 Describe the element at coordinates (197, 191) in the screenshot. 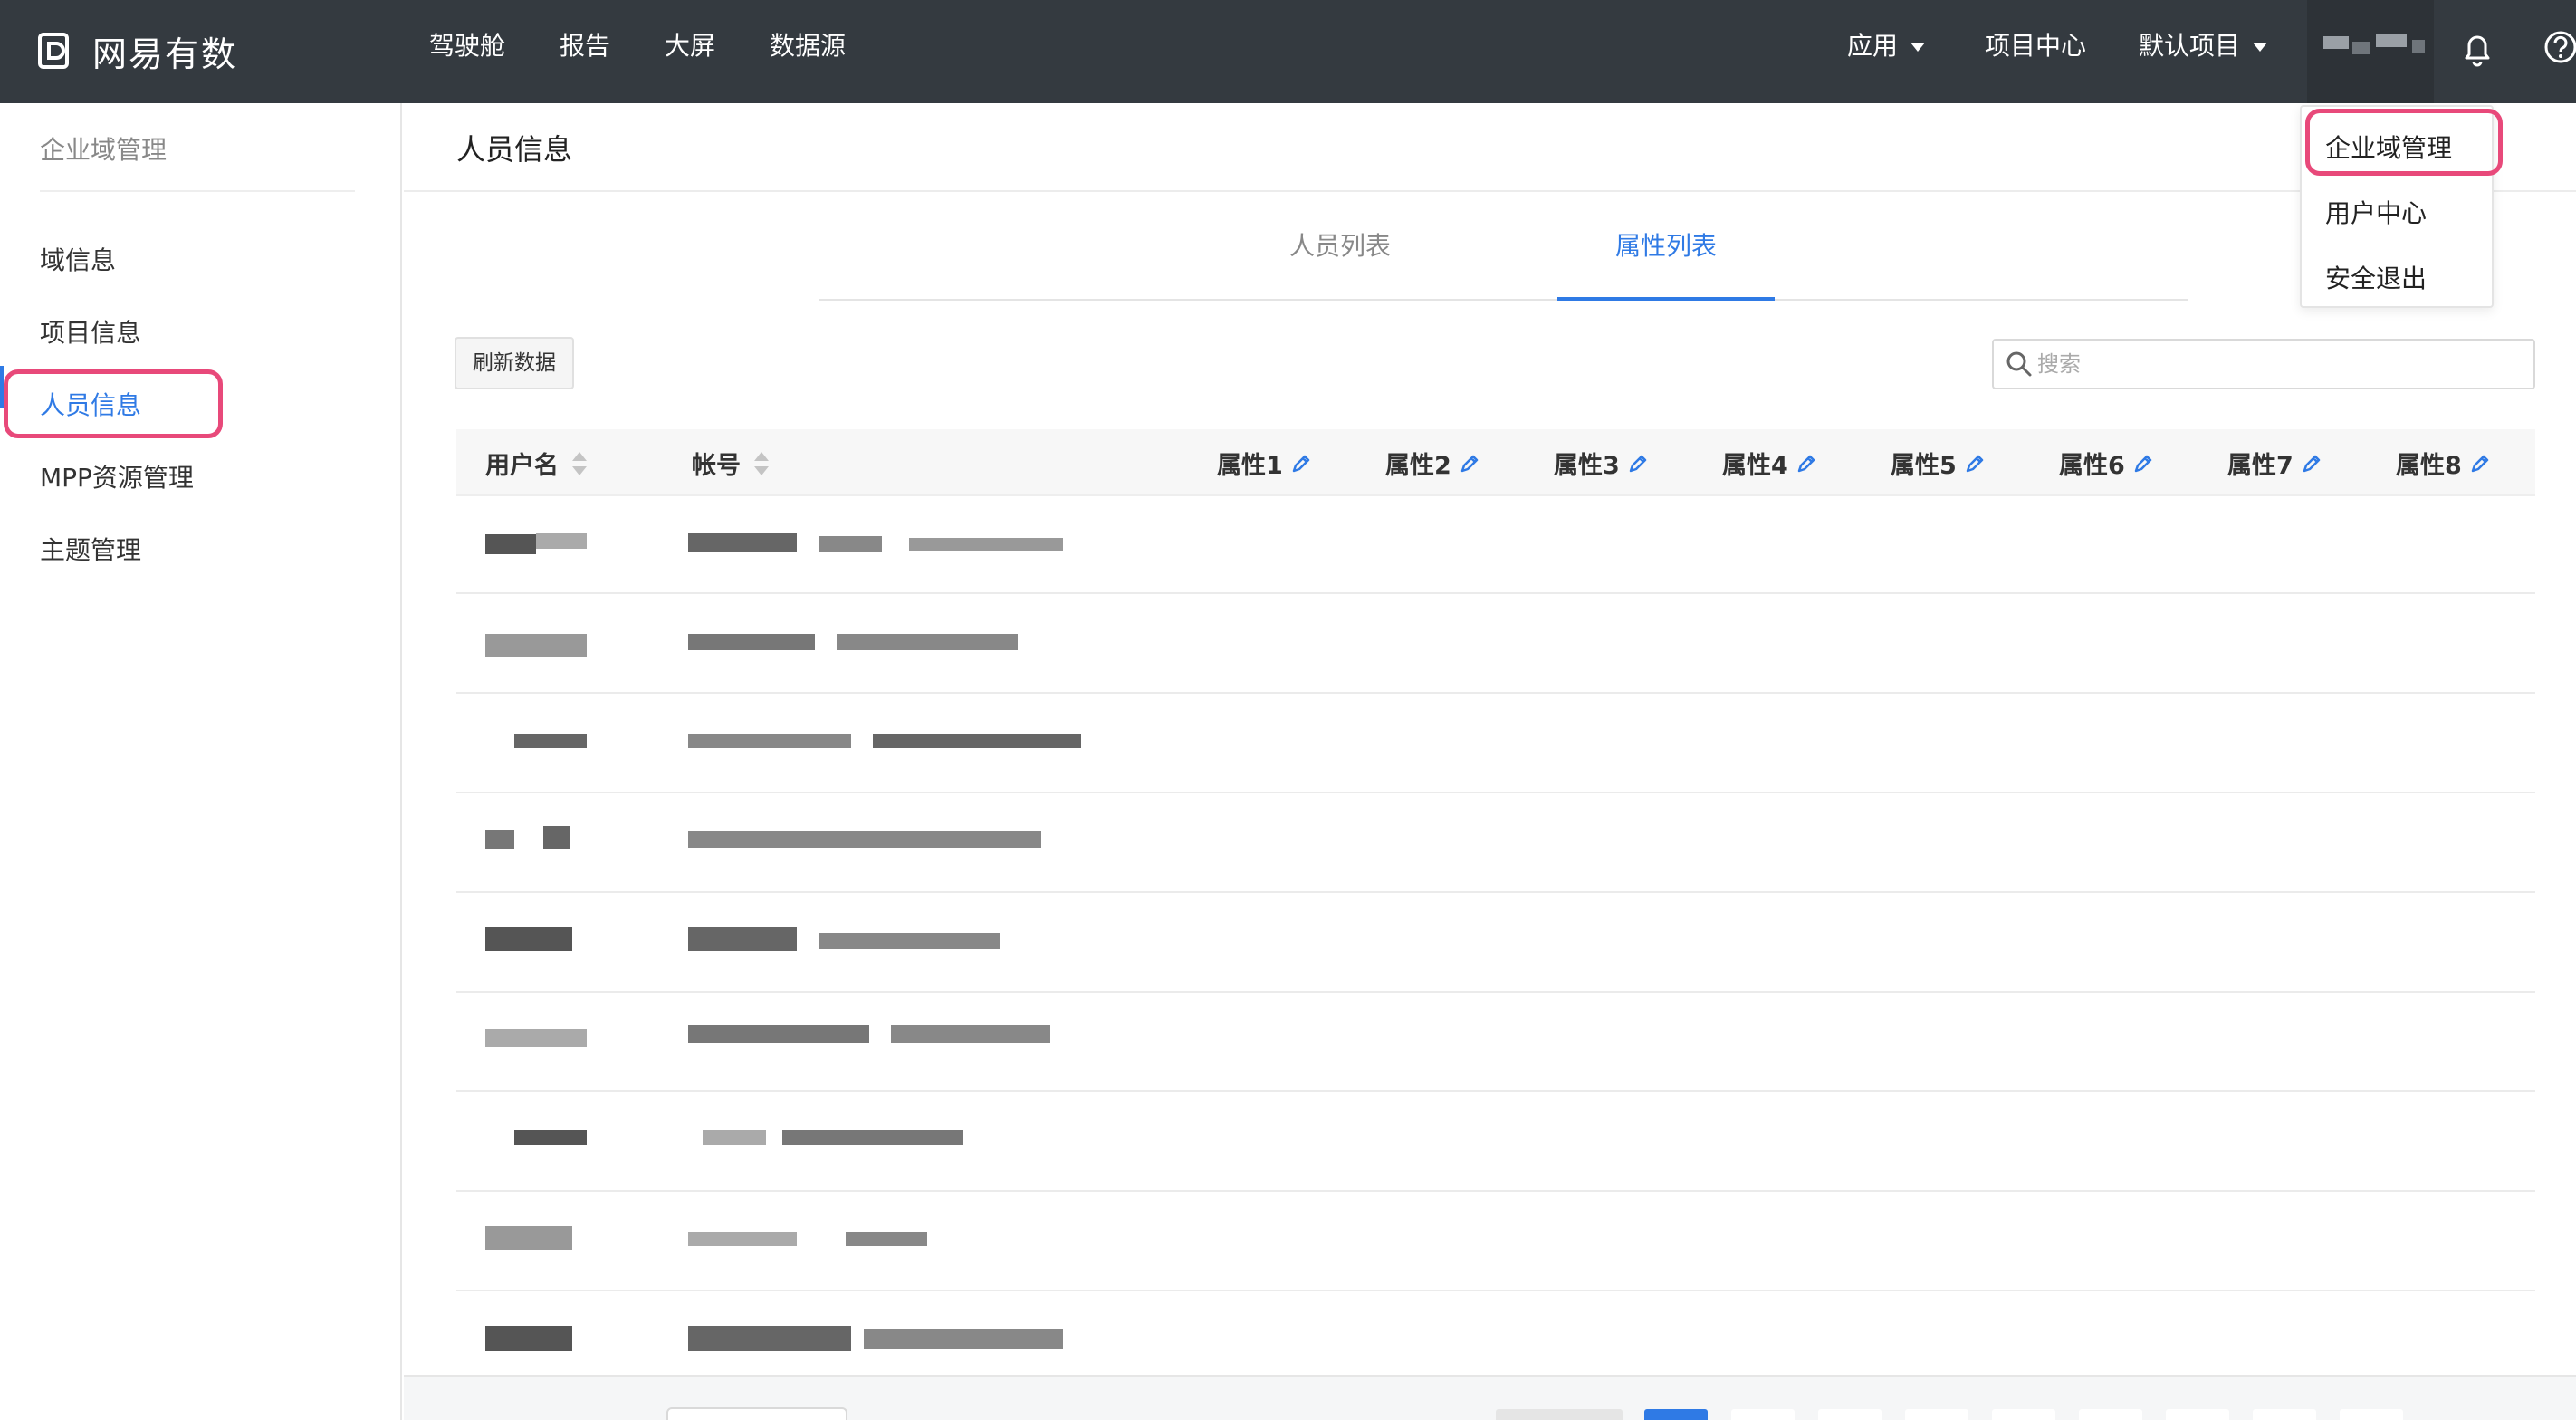

I see `sidebar-divider` at that location.